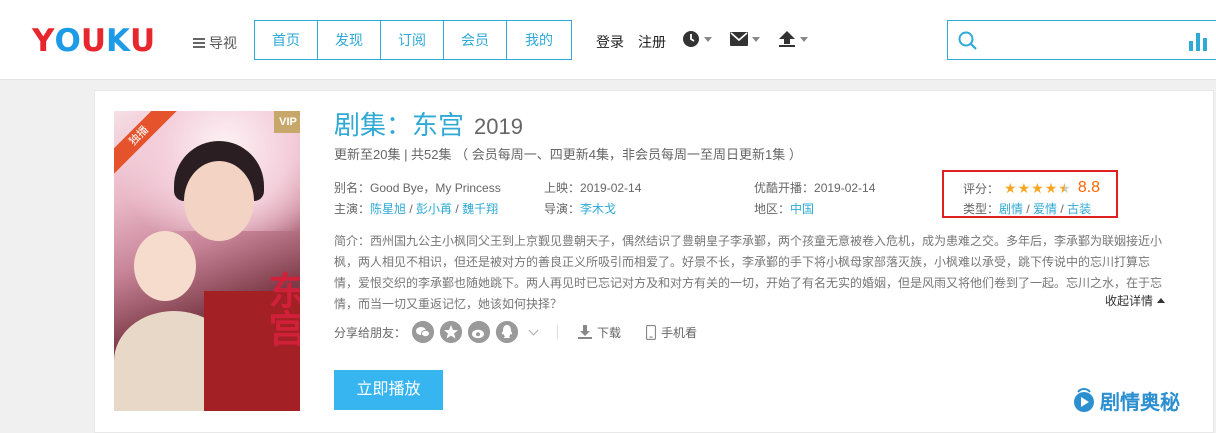  Describe the element at coordinates (609, 332) in the screenshot. I see `download-label: 下载` at that location.